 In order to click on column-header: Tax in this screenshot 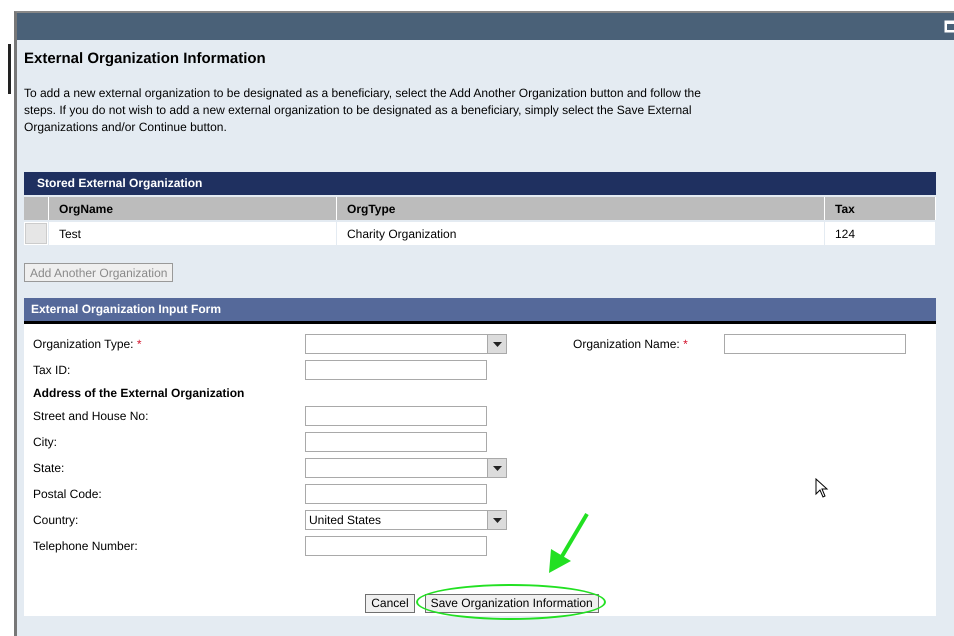, I will do `click(880, 209)`.